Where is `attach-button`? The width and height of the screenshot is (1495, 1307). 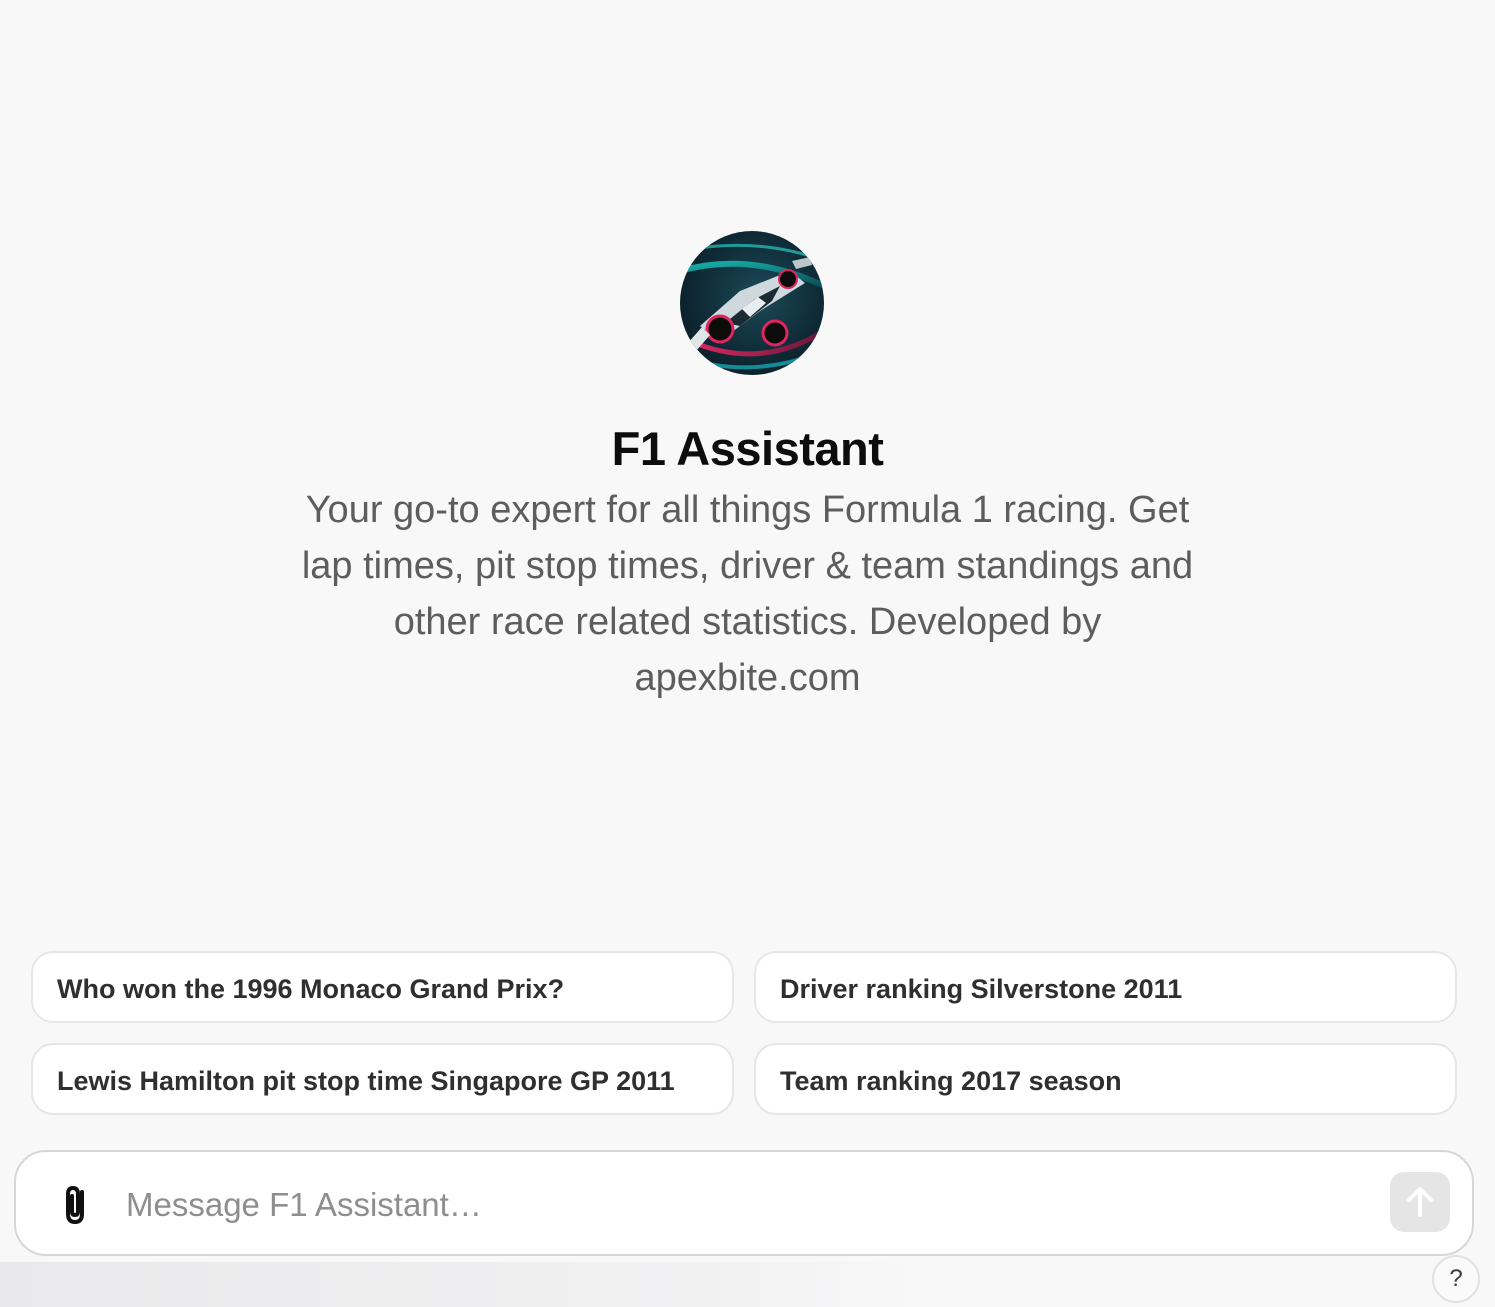
attach-button is located at coordinates (76, 1205).